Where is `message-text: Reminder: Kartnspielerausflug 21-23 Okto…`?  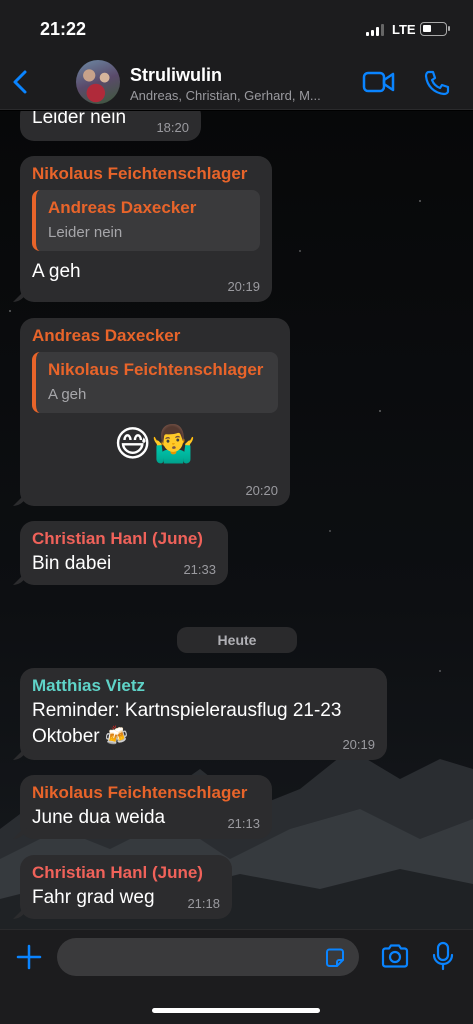
message-text: Reminder: Kartnspielerausflug 21-23 Okto… is located at coordinates (187, 723).